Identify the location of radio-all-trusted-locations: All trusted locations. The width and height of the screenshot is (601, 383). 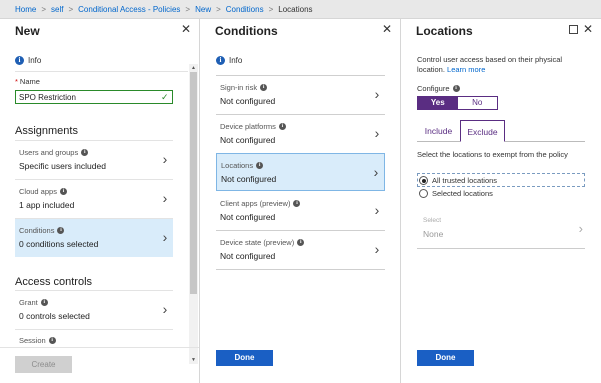
(458, 180).